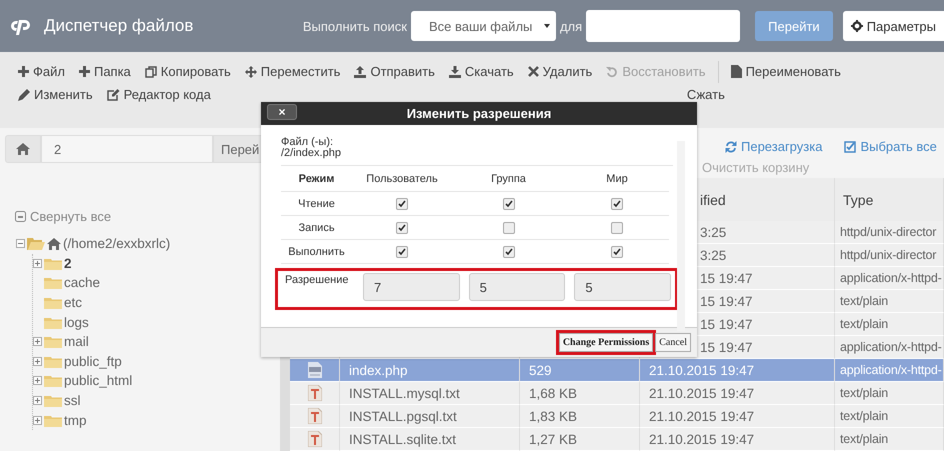 Image resolution: width=944 pixels, height=451 pixels. What do you see at coordinates (454, 72) in the screenshot?
I see `download-icon` at bounding box center [454, 72].